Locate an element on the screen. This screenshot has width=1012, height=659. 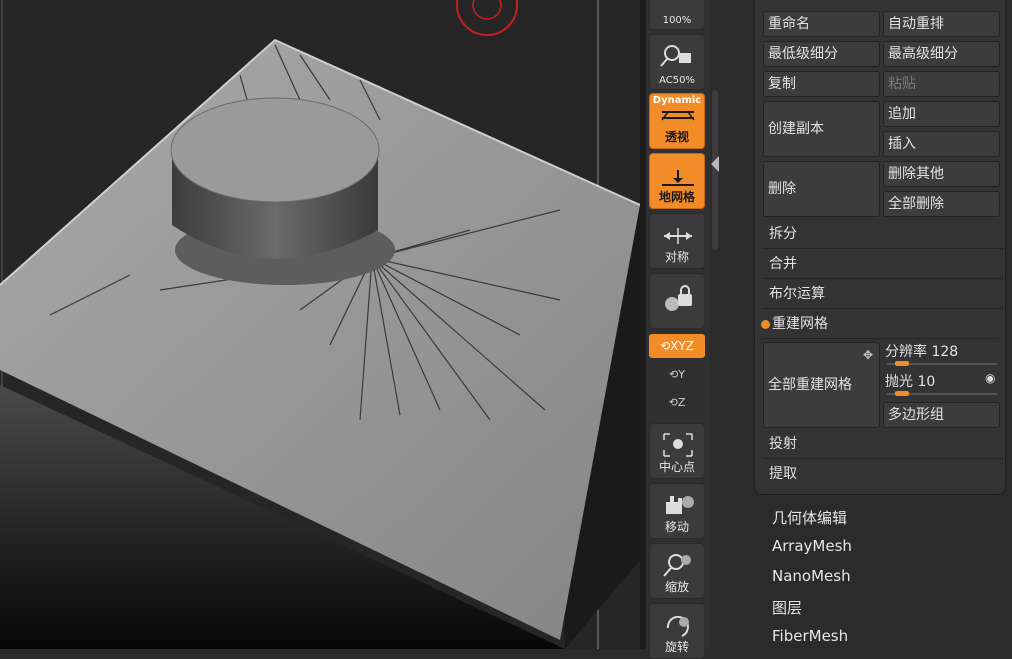
floor-grid-icon is located at coordinates (678, 178).